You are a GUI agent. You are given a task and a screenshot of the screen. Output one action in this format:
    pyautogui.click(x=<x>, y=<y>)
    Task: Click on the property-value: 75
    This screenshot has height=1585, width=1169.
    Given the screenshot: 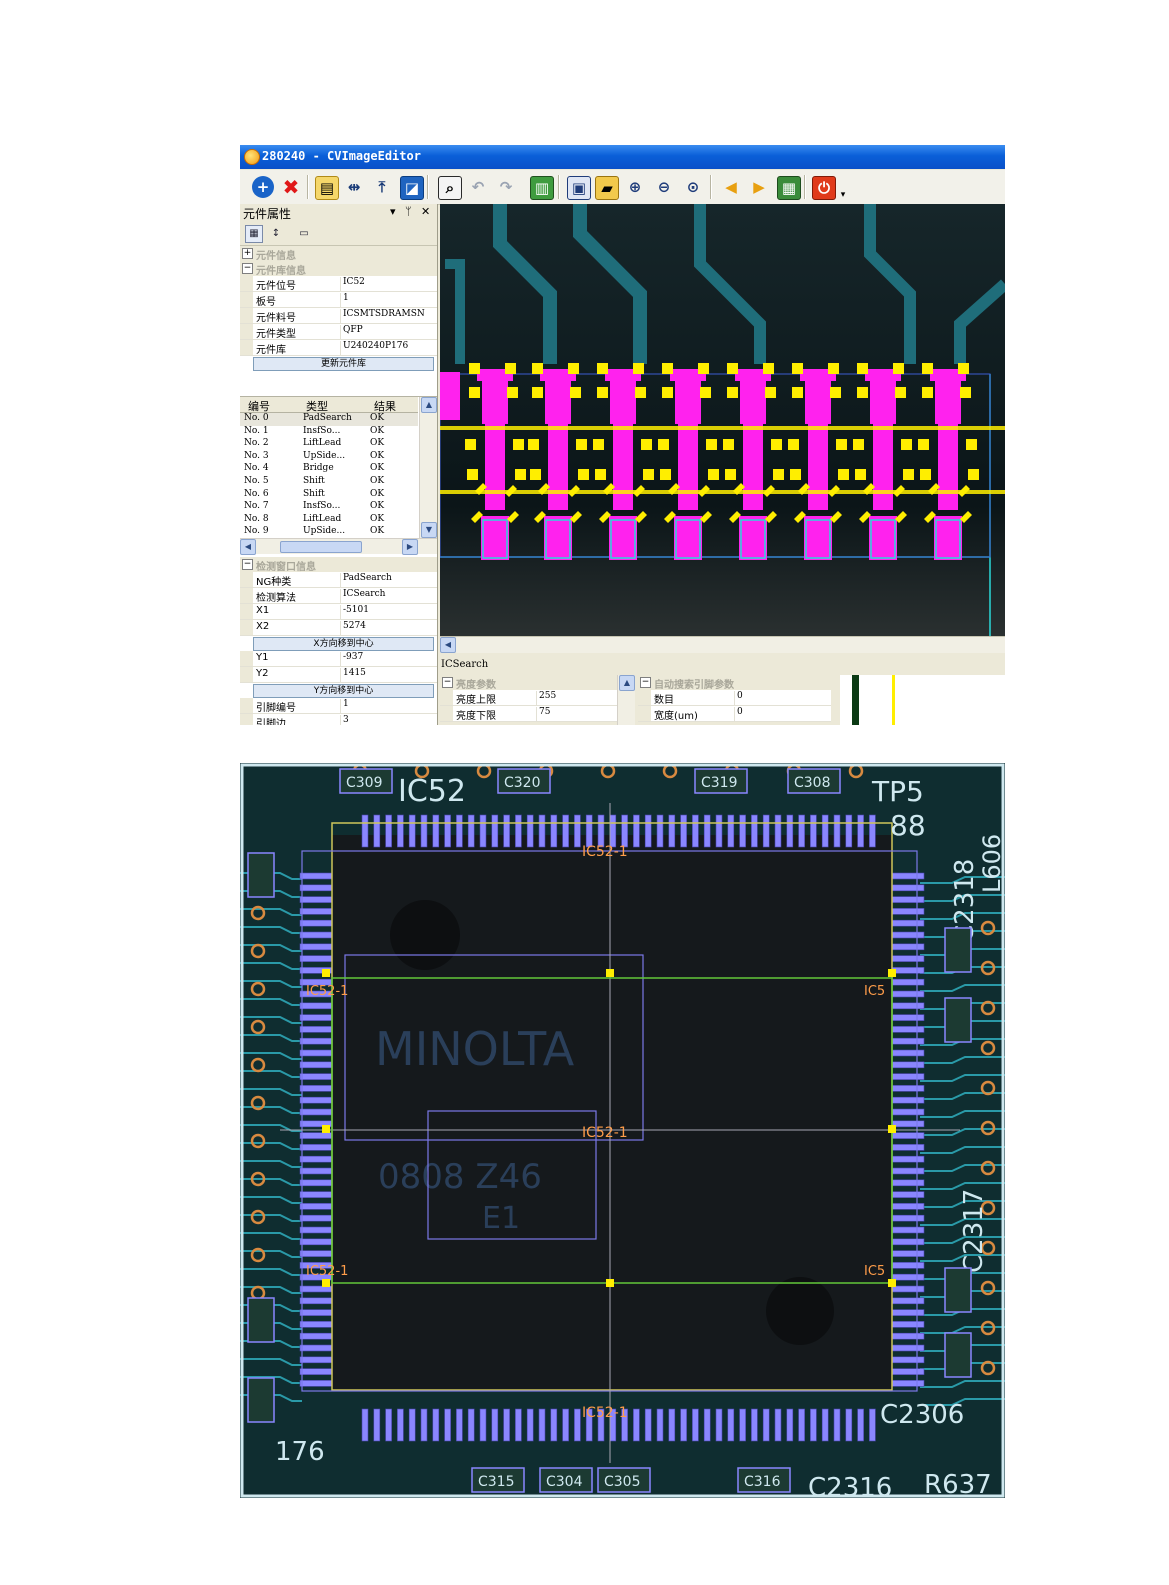 What is the action you would take?
    pyautogui.click(x=543, y=714)
    